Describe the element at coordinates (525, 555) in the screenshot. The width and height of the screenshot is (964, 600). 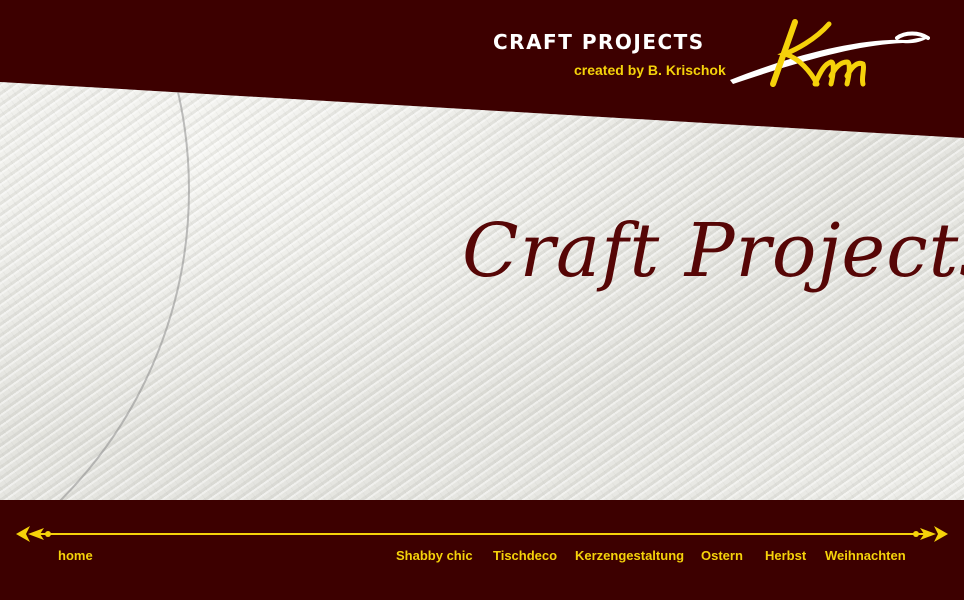
I see `nav-item-tischdeco: Tischdeco` at that location.